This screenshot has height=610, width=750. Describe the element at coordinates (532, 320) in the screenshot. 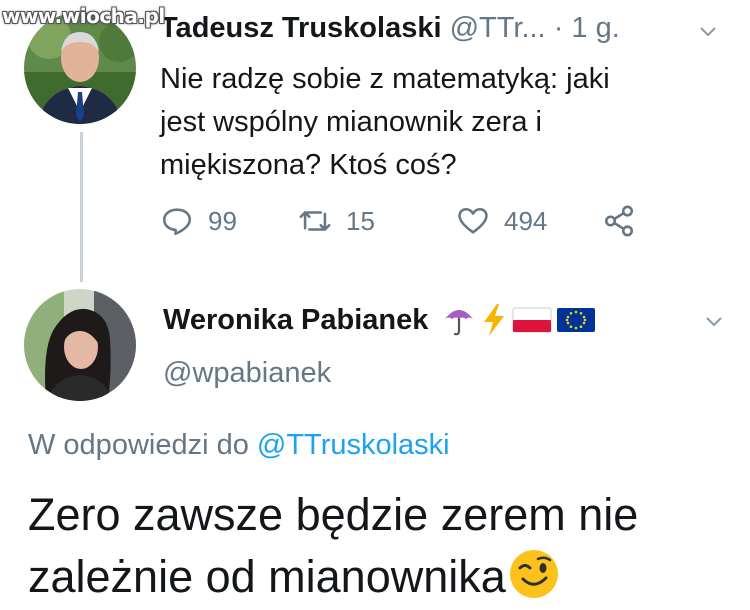

I see `poland-flag-icon` at that location.